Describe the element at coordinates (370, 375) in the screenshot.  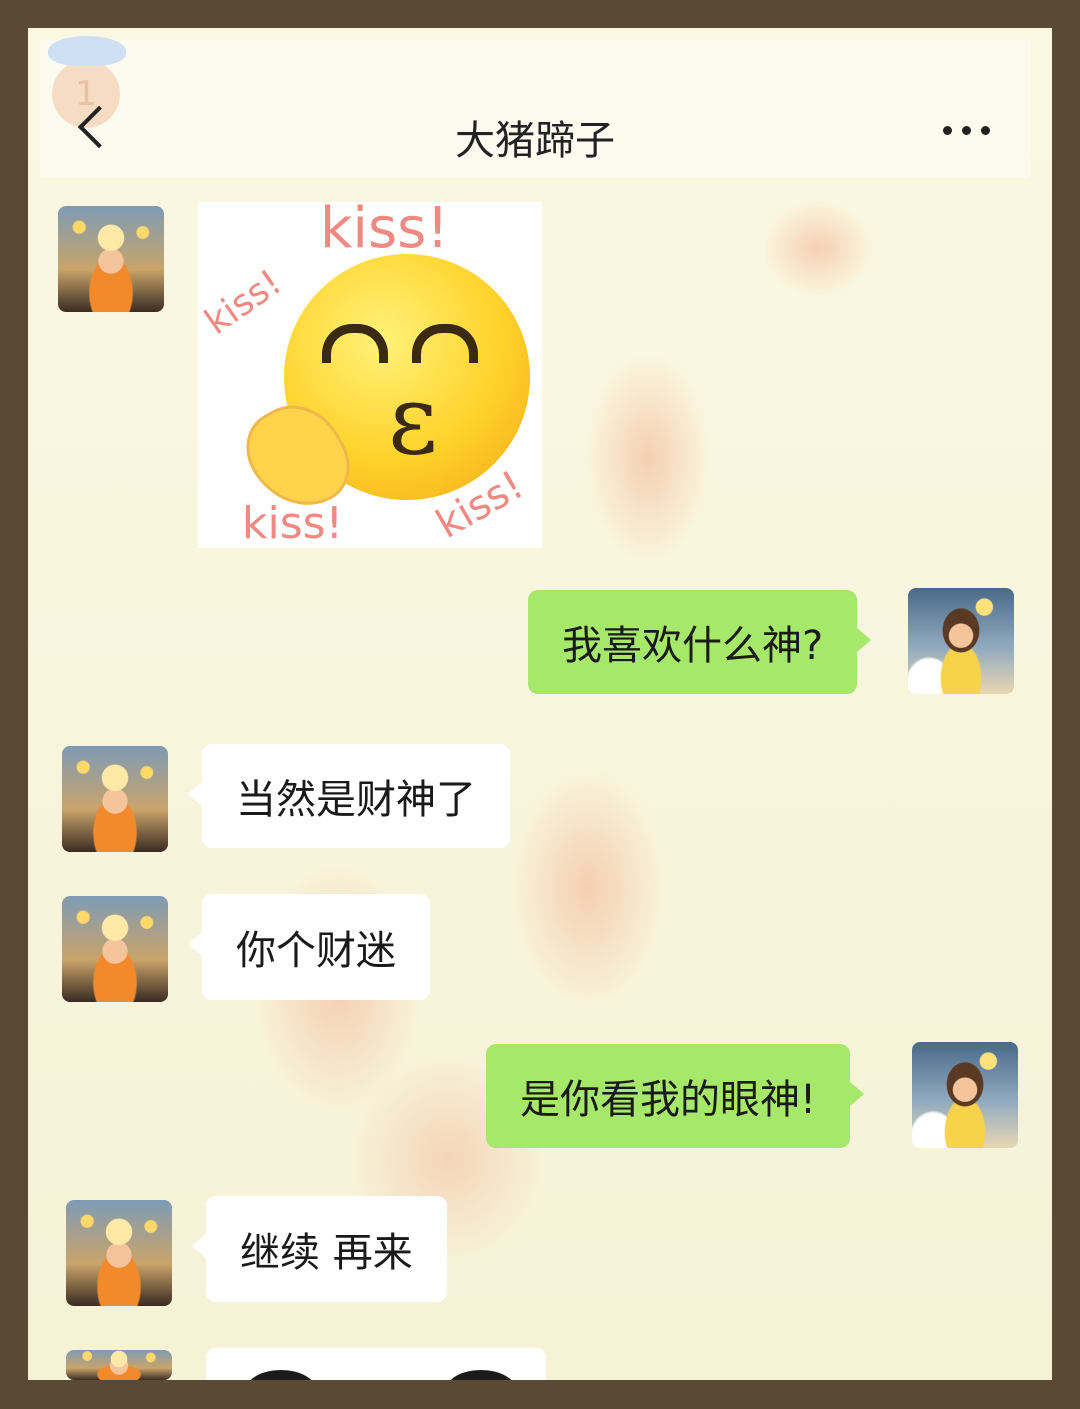
I see `kiss-sticker: kiss! kiss! ε kiss! kiss!` at that location.